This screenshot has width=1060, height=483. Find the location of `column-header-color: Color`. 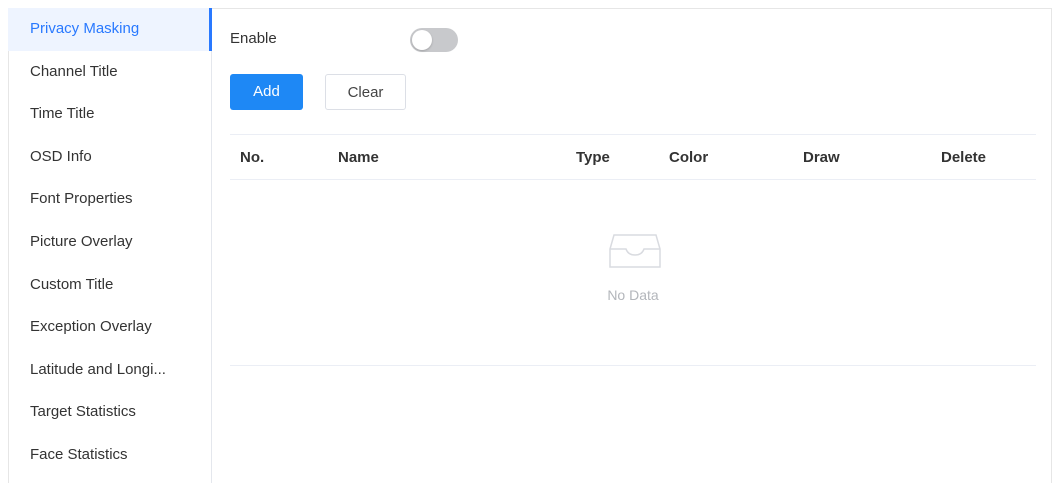

column-header-color: Color is located at coordinates (689, 157).